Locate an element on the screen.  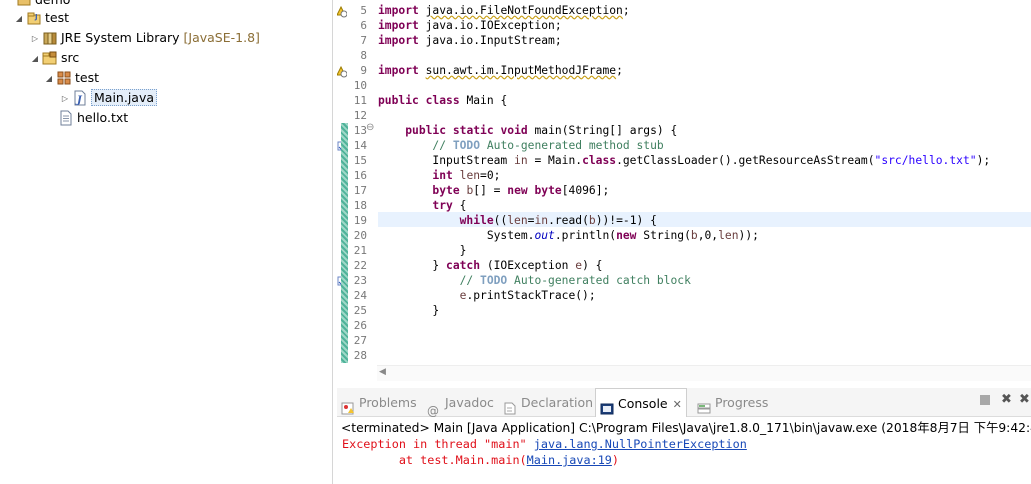
tree-item-src: ◢ src is located at coordinates (54, 58).